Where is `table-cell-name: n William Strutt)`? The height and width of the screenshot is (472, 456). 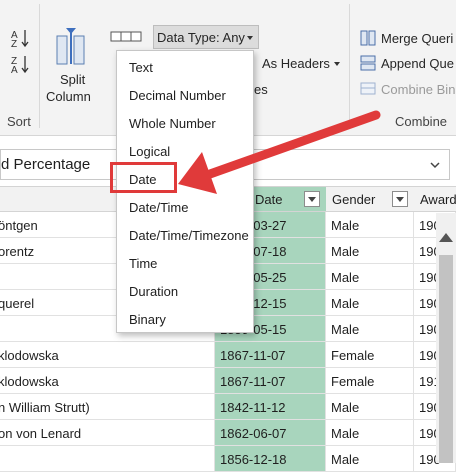
table-cell-name: n William Strutt) is located at coordinates (107, 407).